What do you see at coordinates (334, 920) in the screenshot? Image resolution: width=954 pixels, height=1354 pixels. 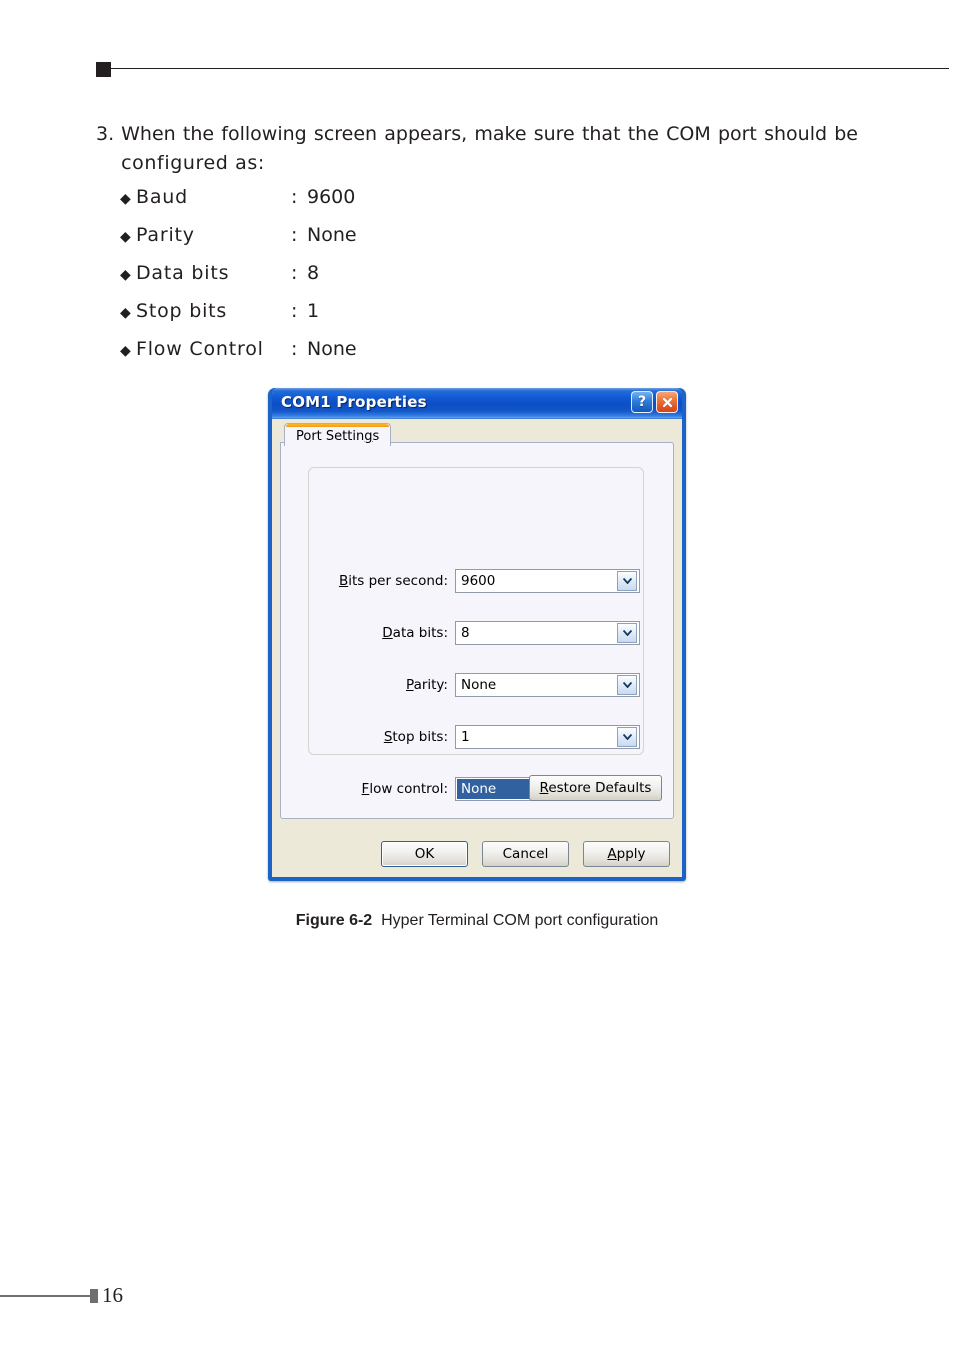 I see `figure-number: Figure 6-2` at bounding box center [334, 920].